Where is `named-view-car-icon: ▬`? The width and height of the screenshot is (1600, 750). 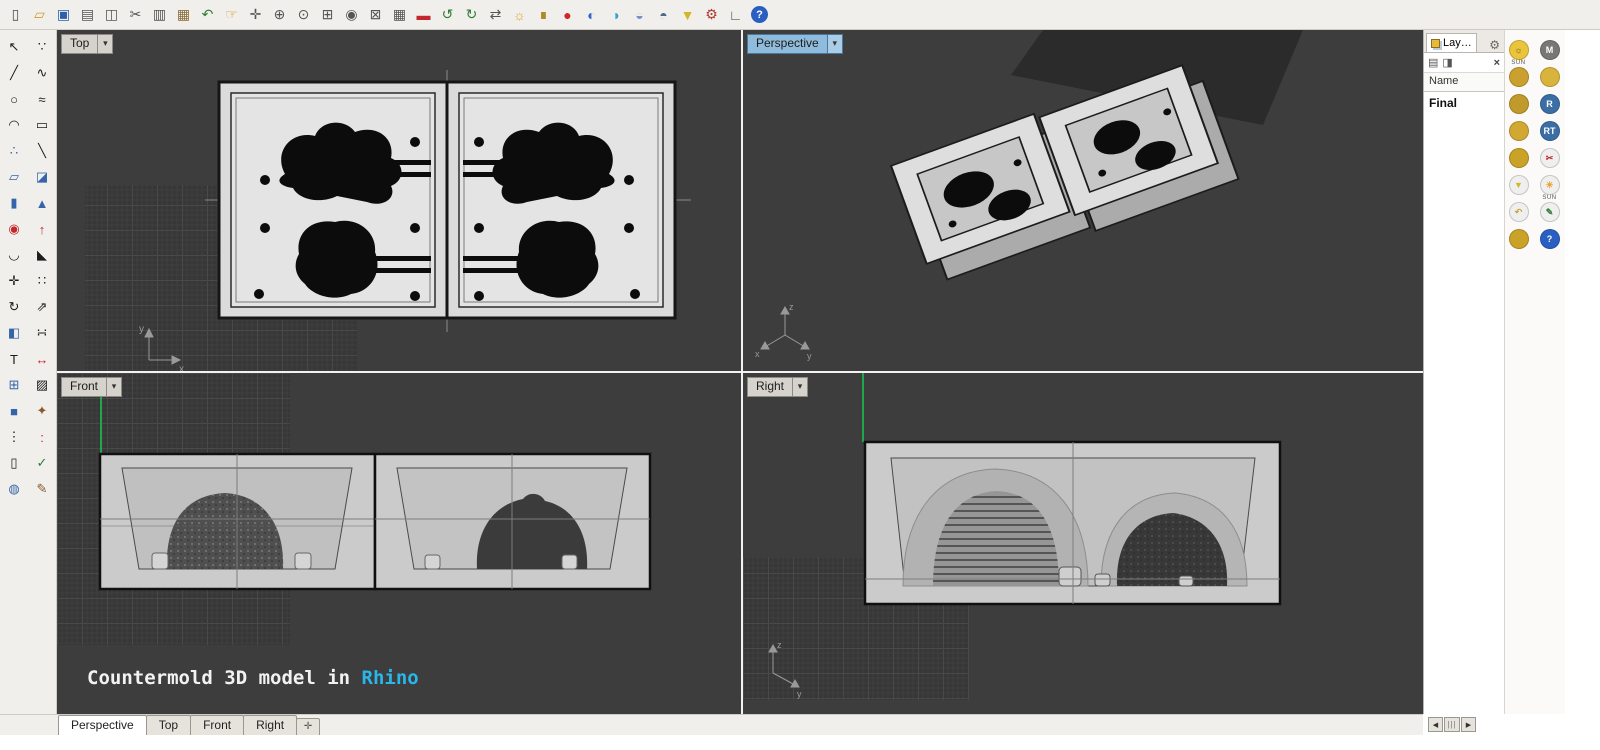
named-view-car-icon: ▬ is located at coordinates (423, 14).